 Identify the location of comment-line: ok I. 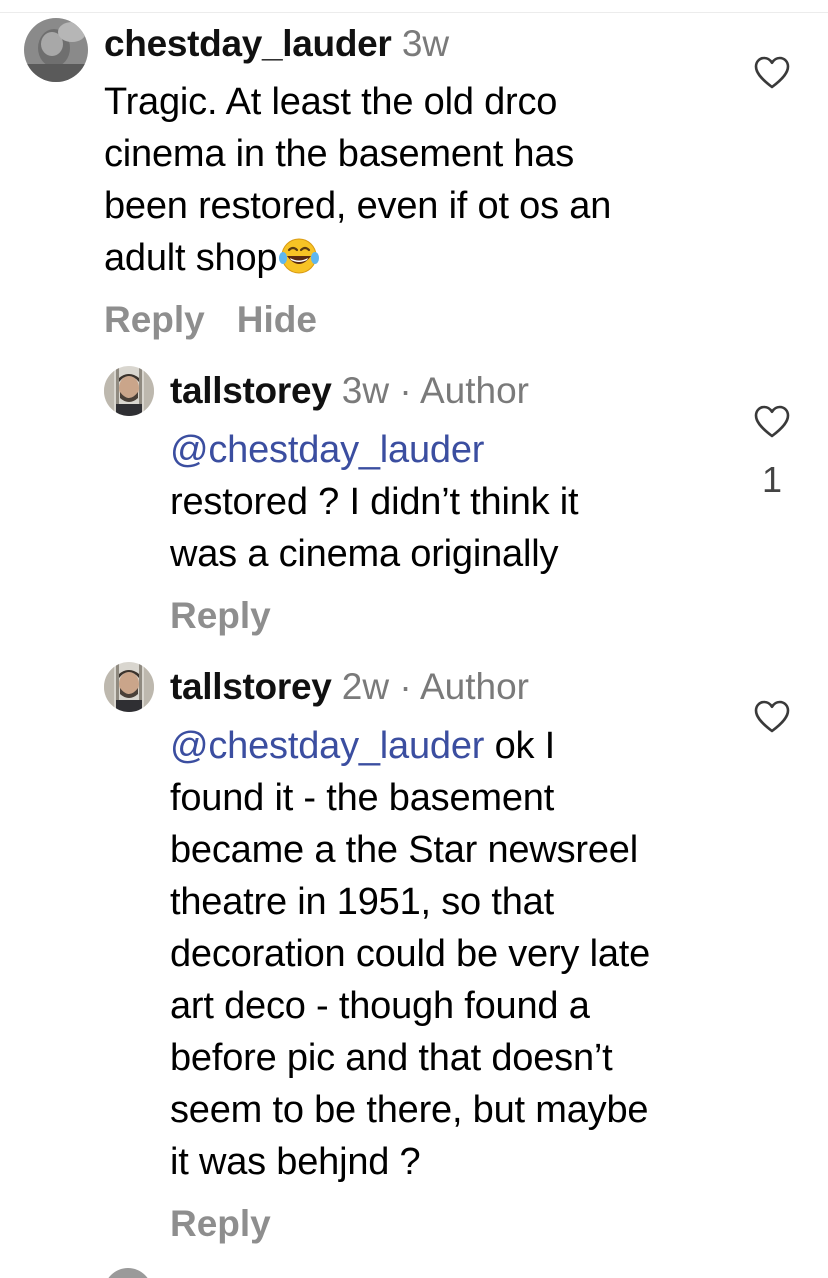
(520, 746).